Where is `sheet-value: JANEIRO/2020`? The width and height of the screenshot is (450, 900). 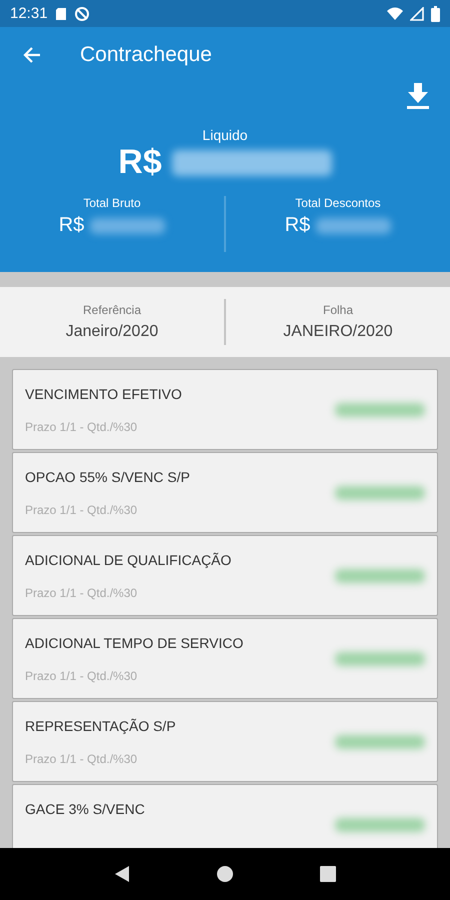
sheet-value: JANEIRO/2020 is located at coordinates (338, 332).